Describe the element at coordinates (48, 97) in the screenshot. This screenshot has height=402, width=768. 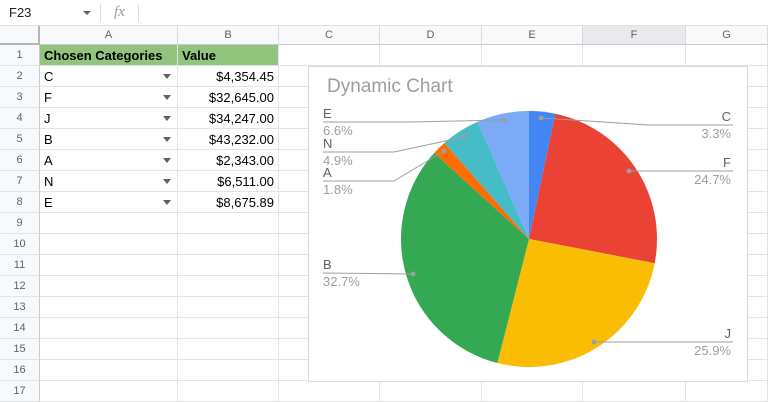
I see `category-value: F` at that location.